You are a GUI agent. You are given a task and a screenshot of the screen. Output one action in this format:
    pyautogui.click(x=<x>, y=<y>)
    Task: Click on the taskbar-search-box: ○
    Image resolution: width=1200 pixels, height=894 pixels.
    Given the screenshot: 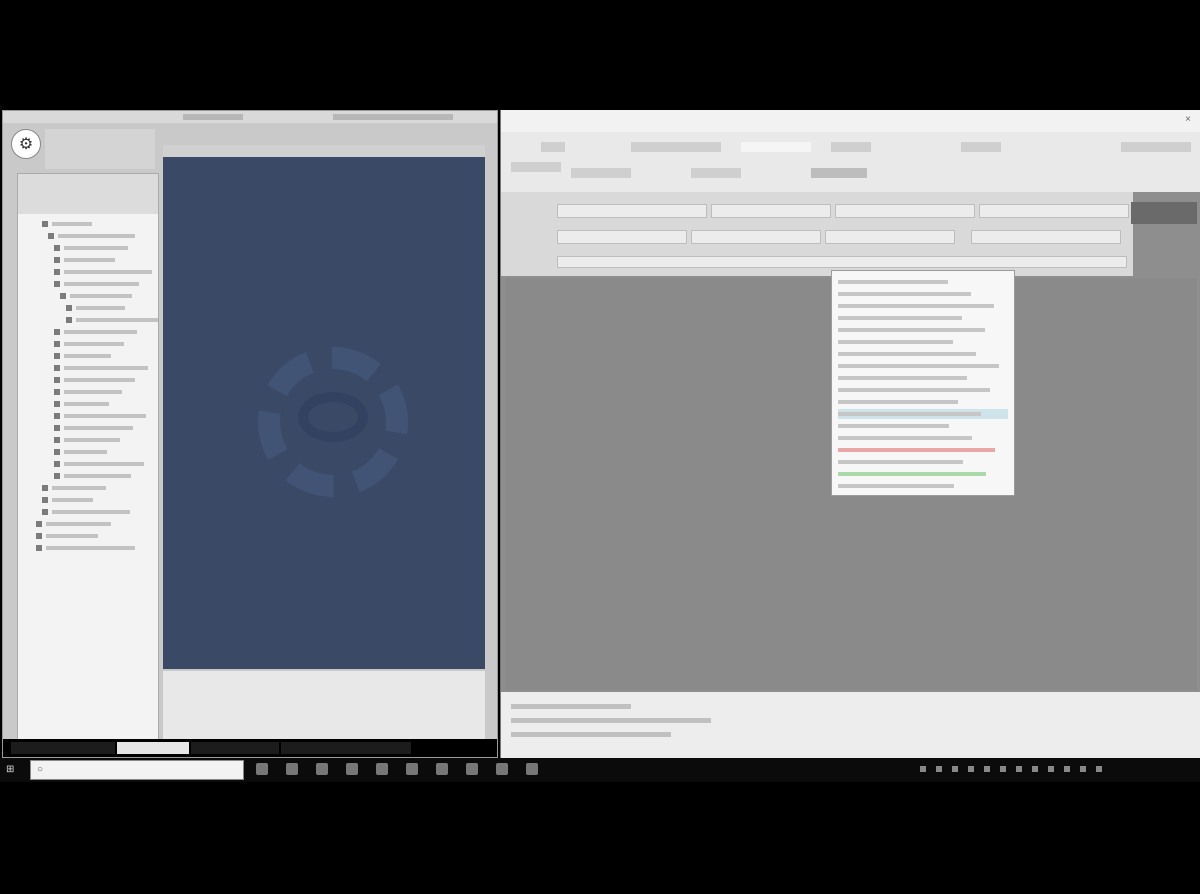 What is the action you would take?
    pyautogui.click(x=137, y=770)
    